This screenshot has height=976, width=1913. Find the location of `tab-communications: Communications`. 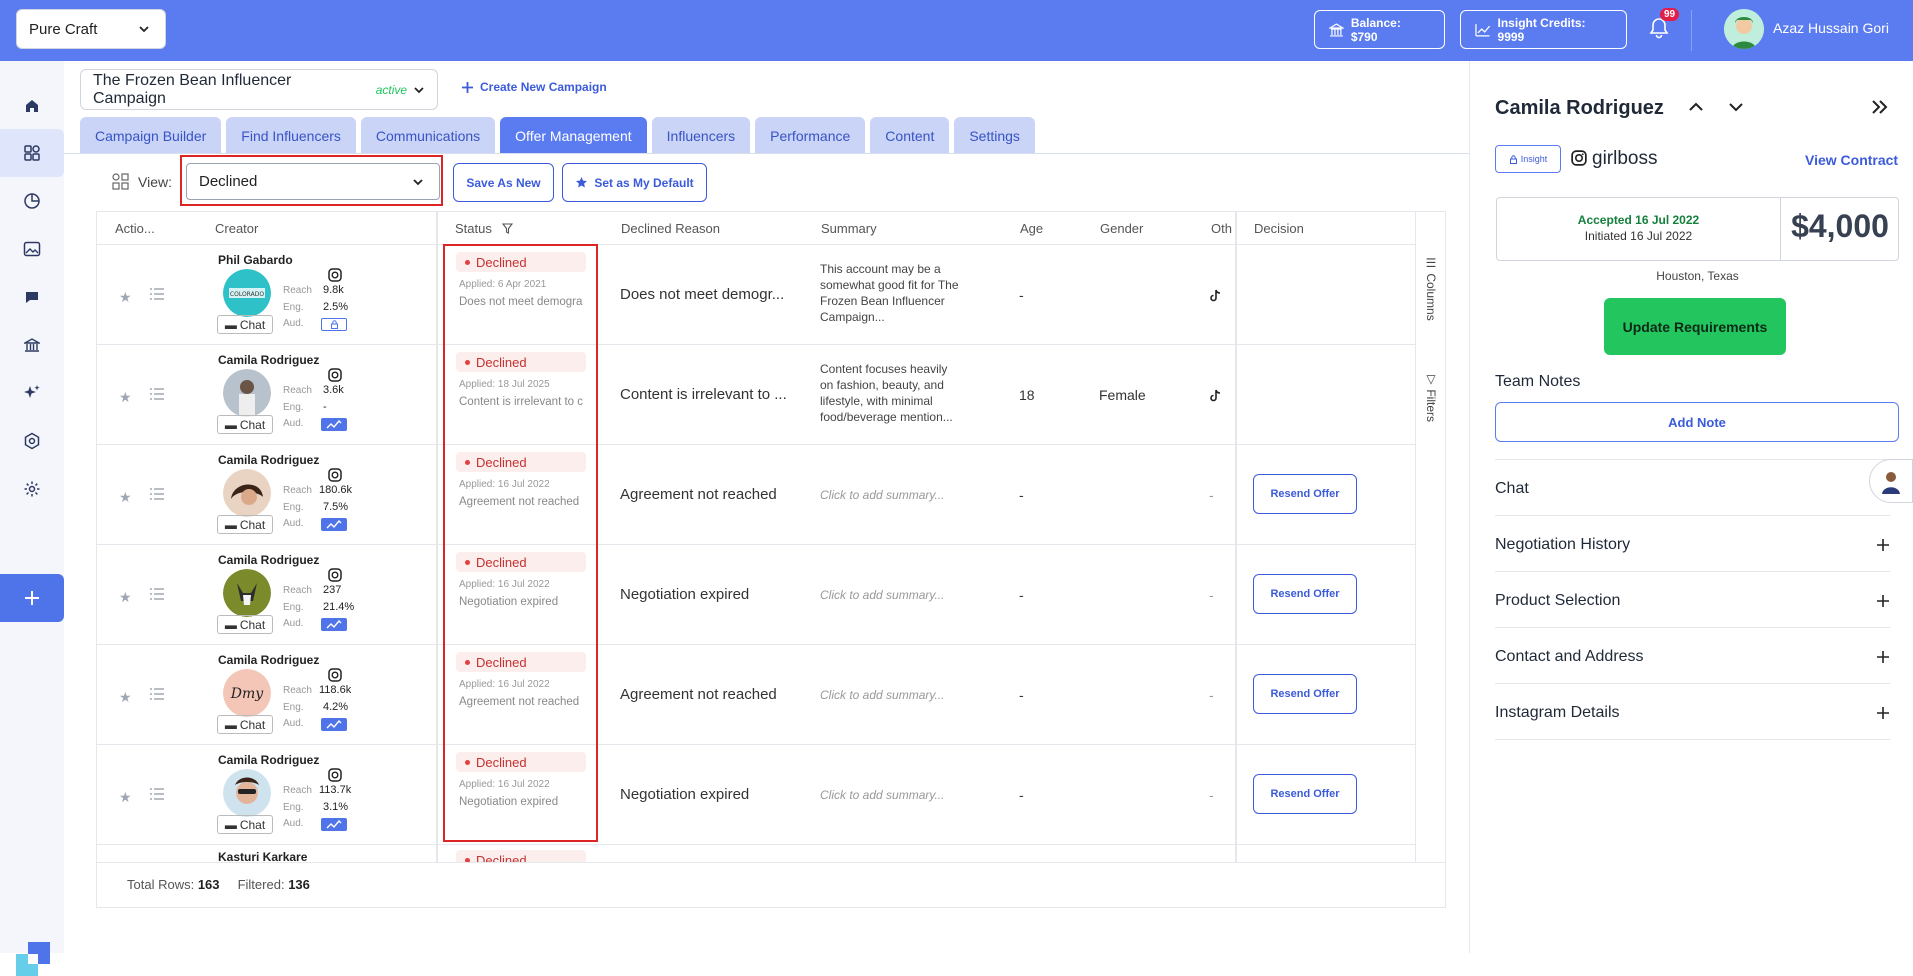

tab-communications: Communications is located at coordinates (428, 135).